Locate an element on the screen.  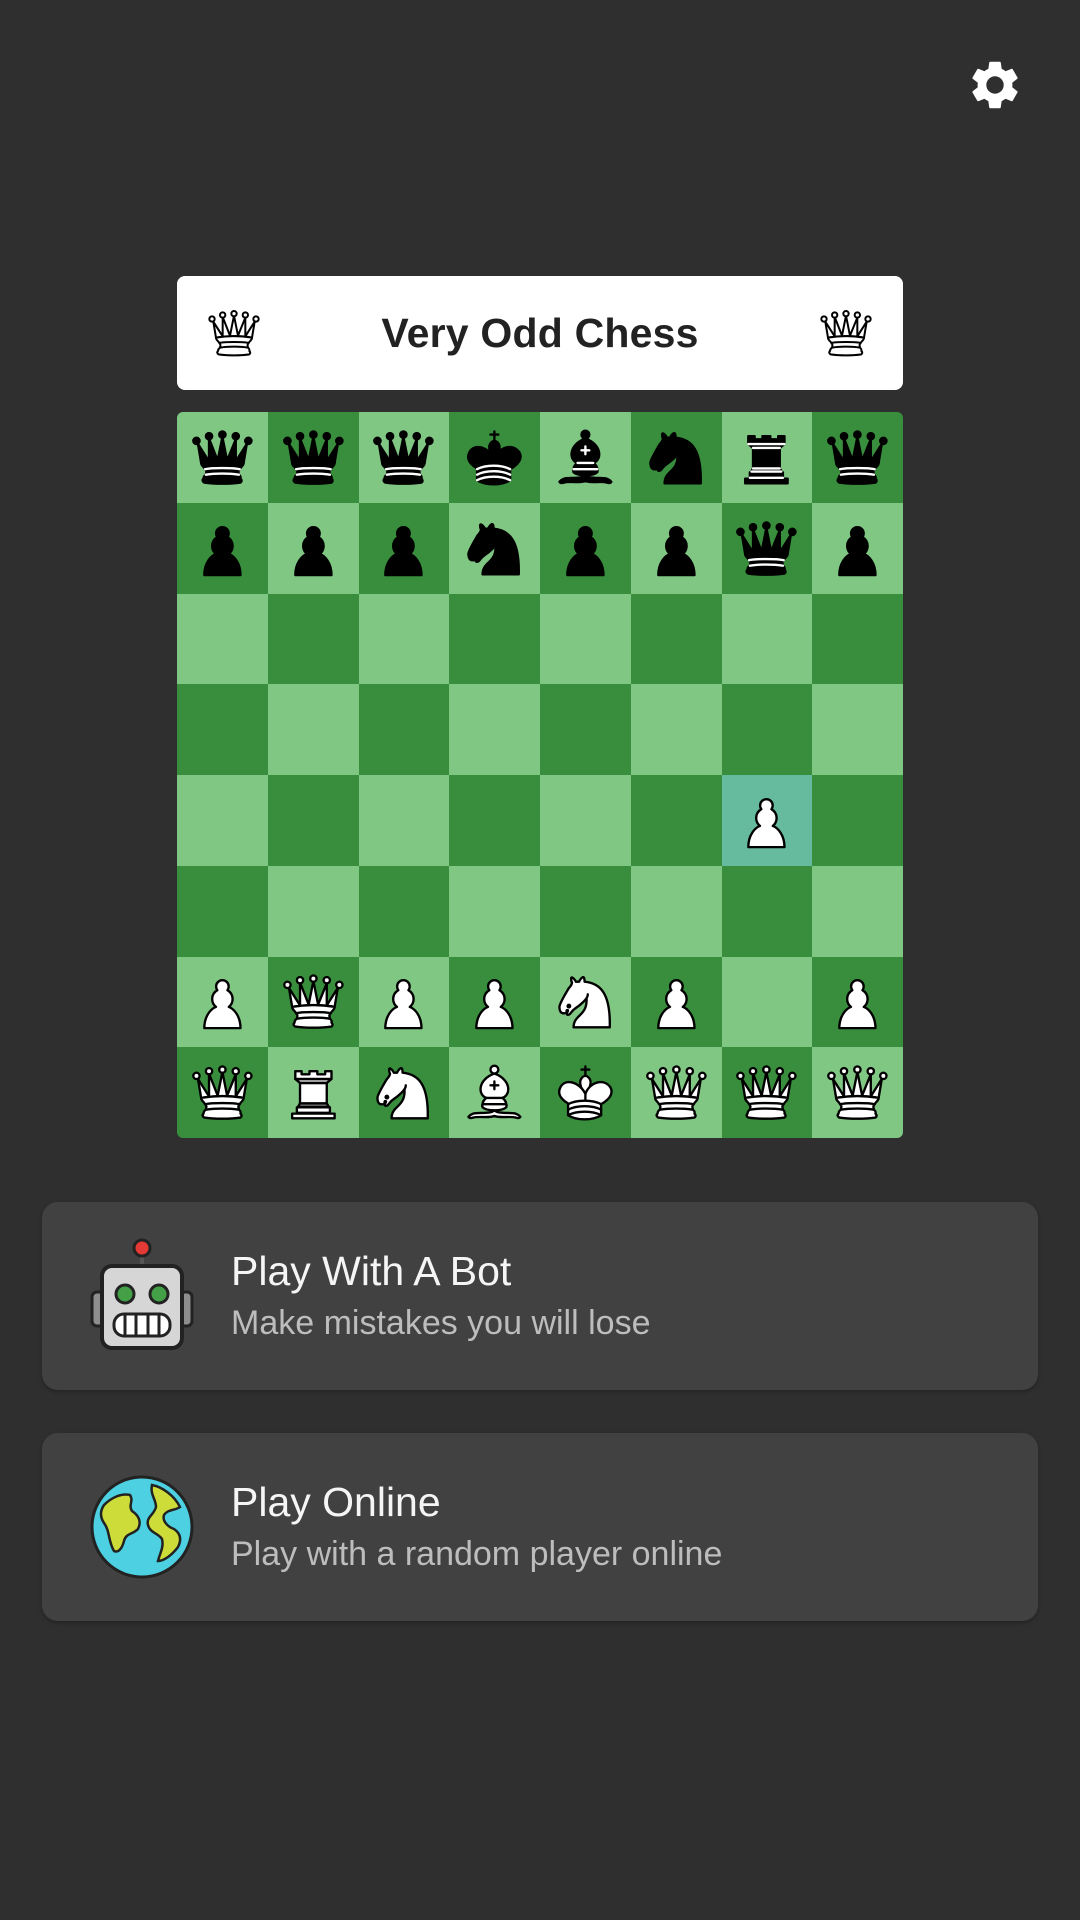
square-a1 is located at coordinates (222, 1092).